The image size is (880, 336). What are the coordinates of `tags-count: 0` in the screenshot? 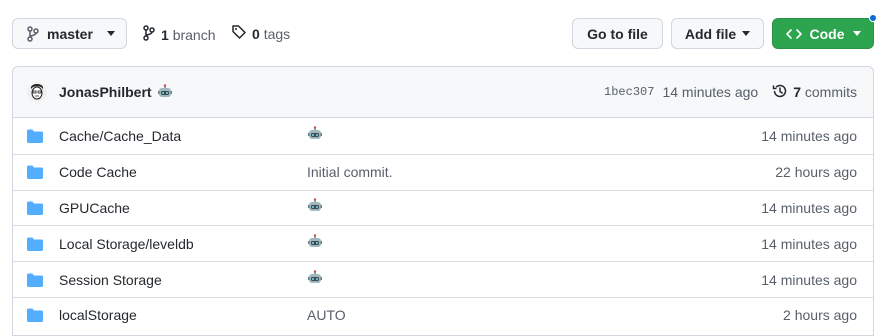 It's located at (256, 33).